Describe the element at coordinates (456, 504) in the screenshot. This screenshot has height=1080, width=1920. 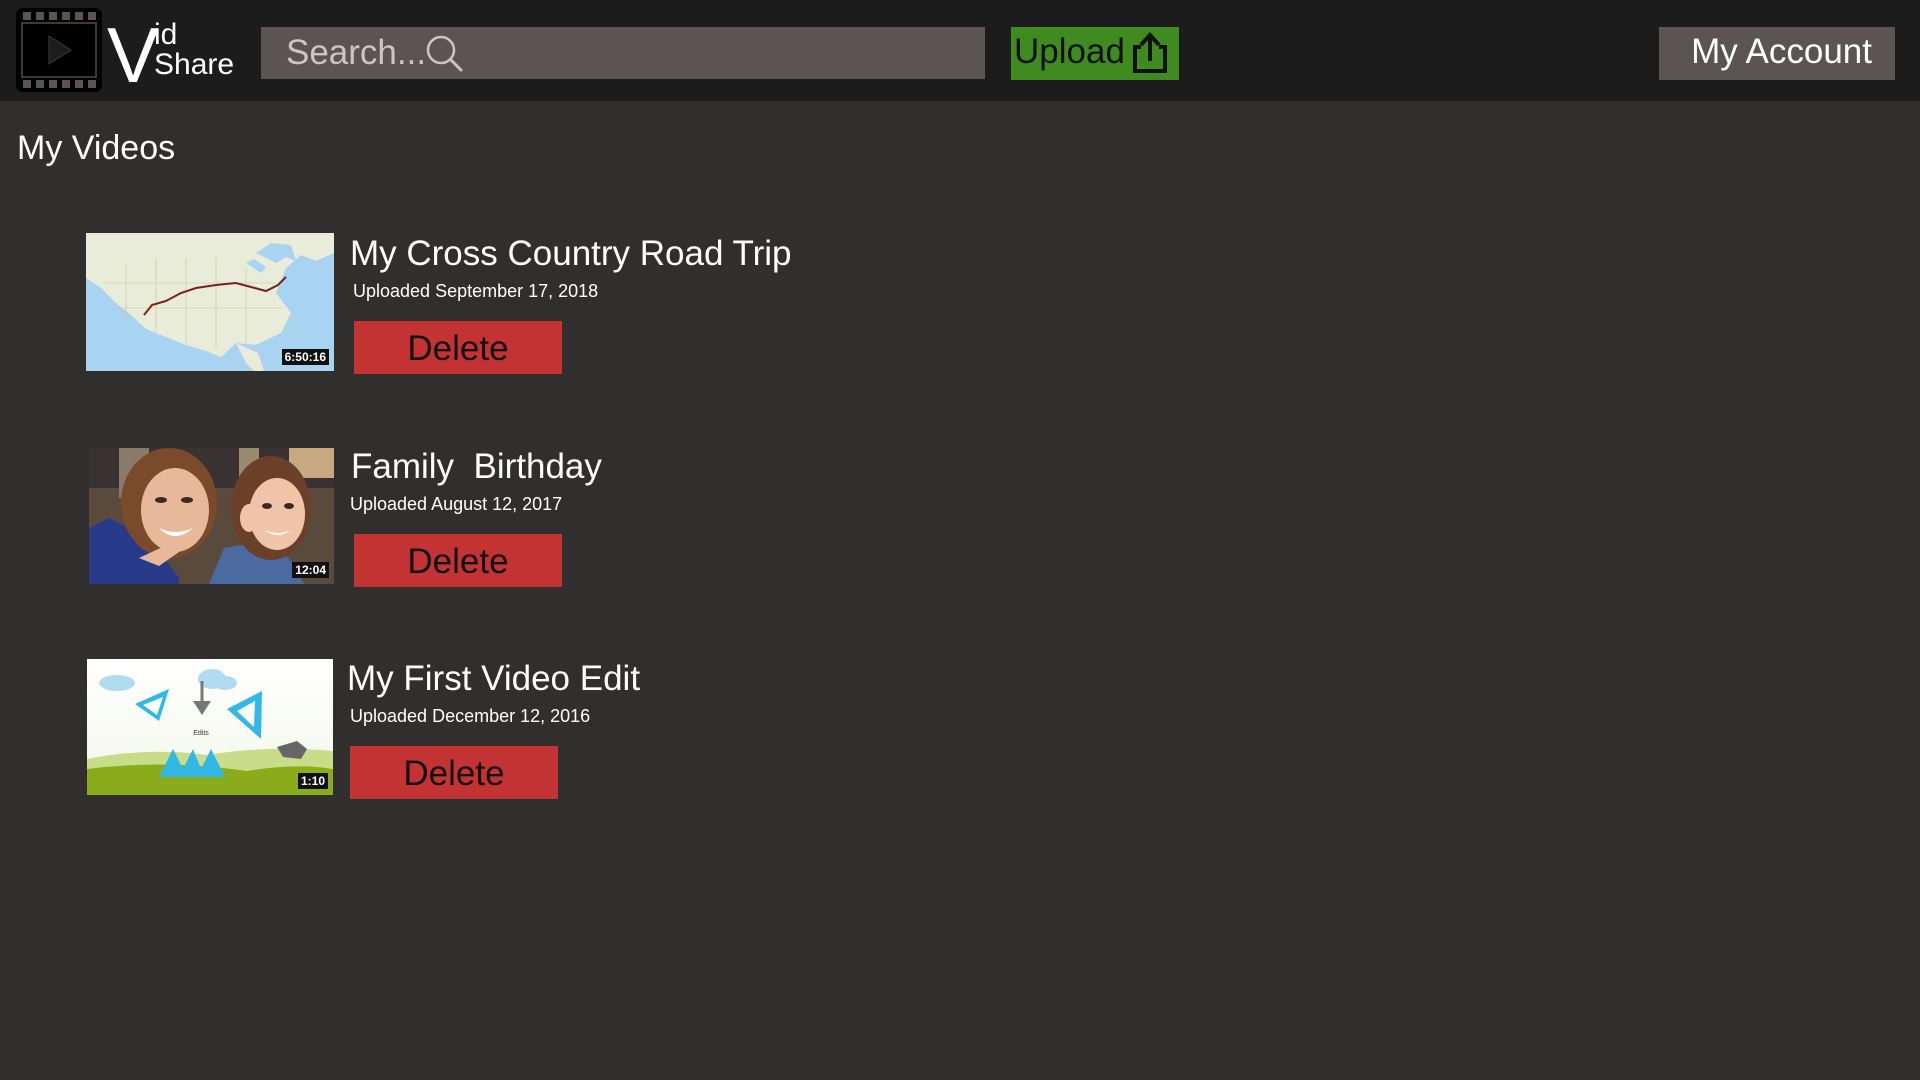
I see `video-upload-date: Uploaded August 12, 2017` at that location.